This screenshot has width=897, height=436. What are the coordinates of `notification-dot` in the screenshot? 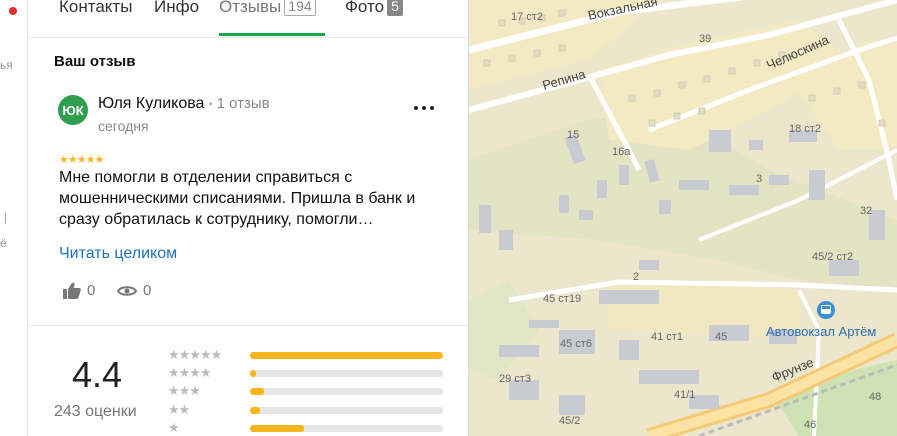 It's located at (13, 11).